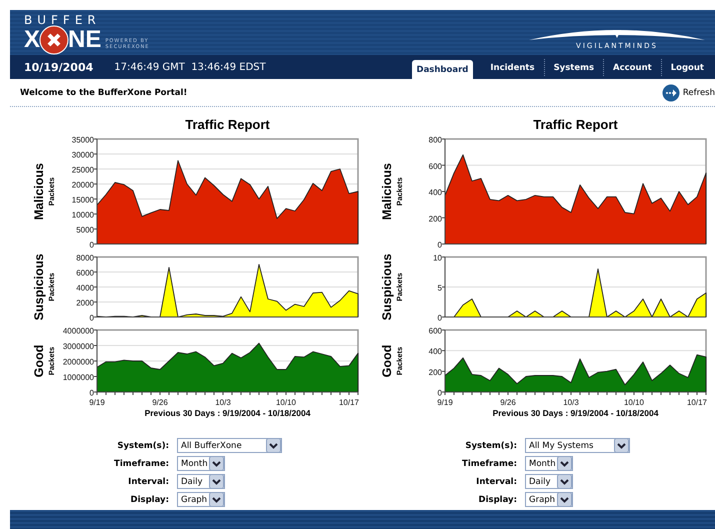  Describe the element at coordinates (437, 258) in the screenshot. I see `axis-tick-label: 10` at that location.